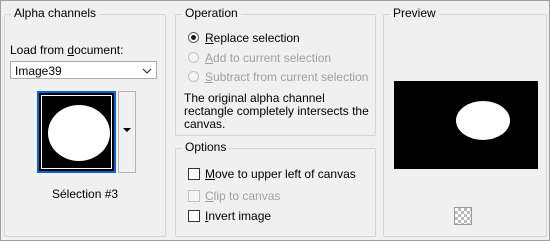  Describe the element at coordinates (85, 194) in the screenshot. I see `selection-caption: Sélection #3` at that location.